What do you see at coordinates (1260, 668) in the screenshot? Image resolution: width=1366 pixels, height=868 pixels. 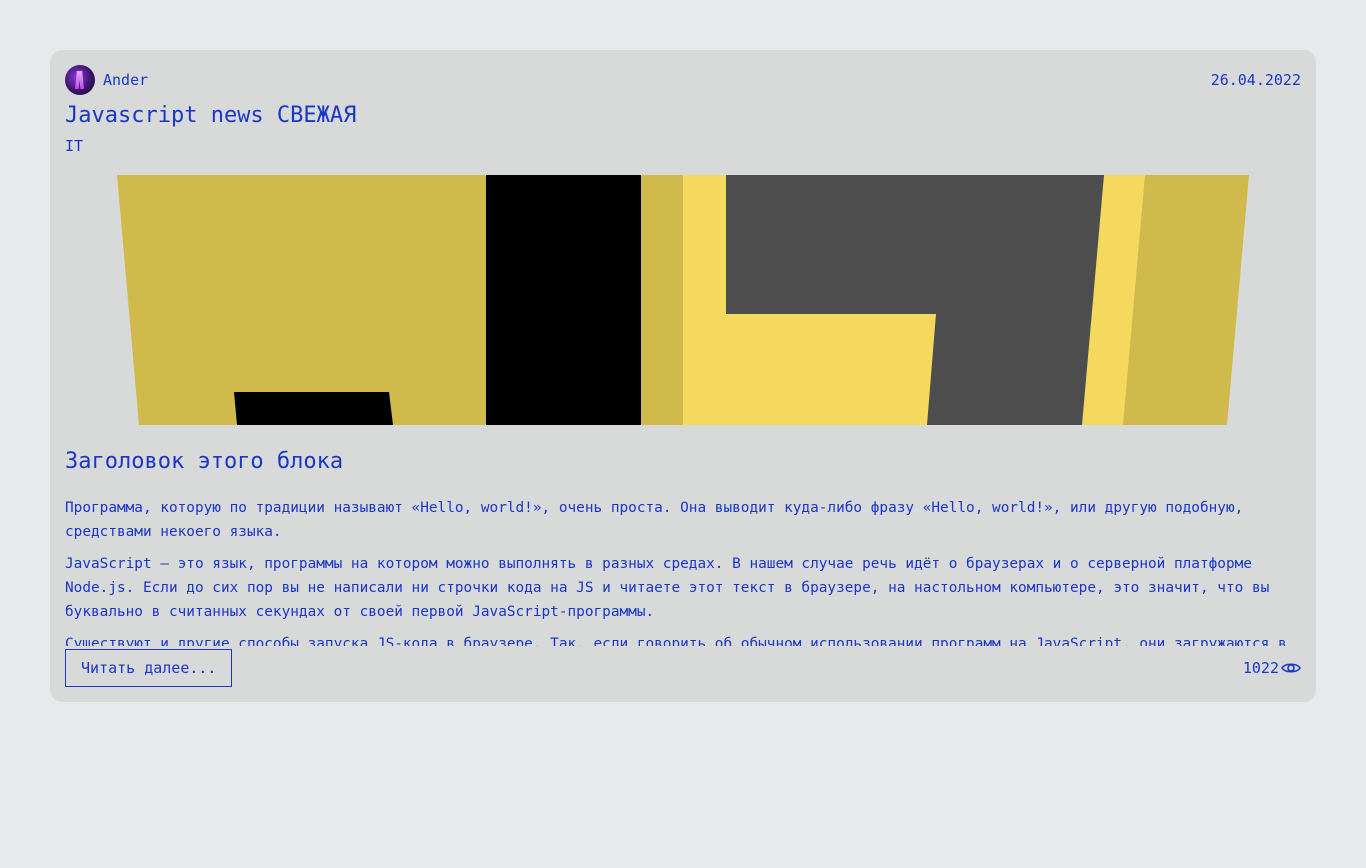 I see `views-count: 1022` at bounding box center [1260, 668].